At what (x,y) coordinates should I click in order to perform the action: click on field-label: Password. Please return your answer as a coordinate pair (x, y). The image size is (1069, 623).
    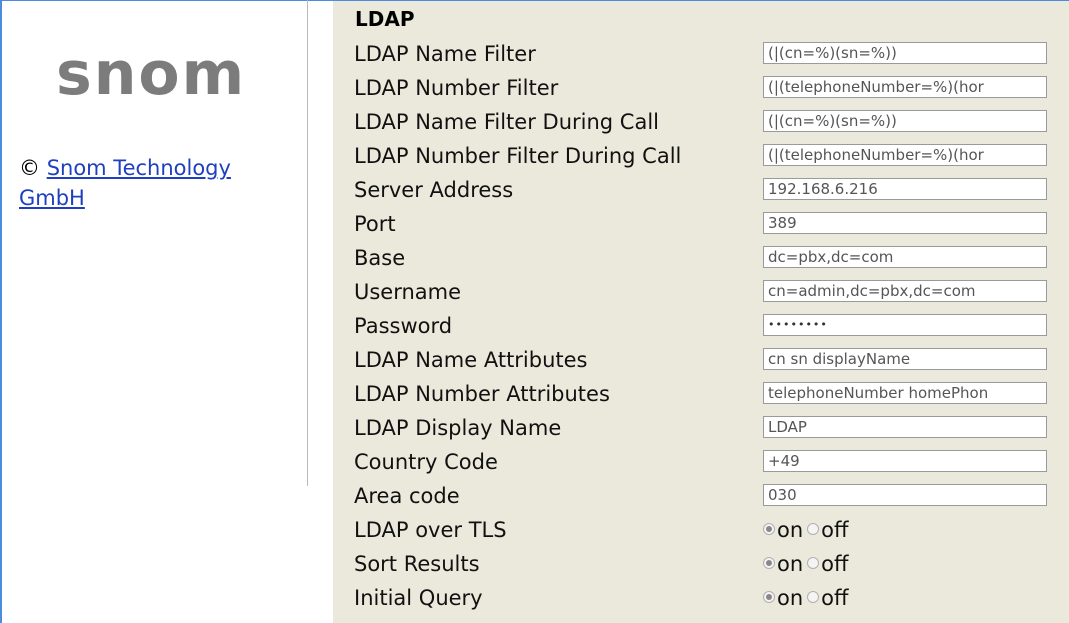
    Looking at the image, I should click on (403, 326).